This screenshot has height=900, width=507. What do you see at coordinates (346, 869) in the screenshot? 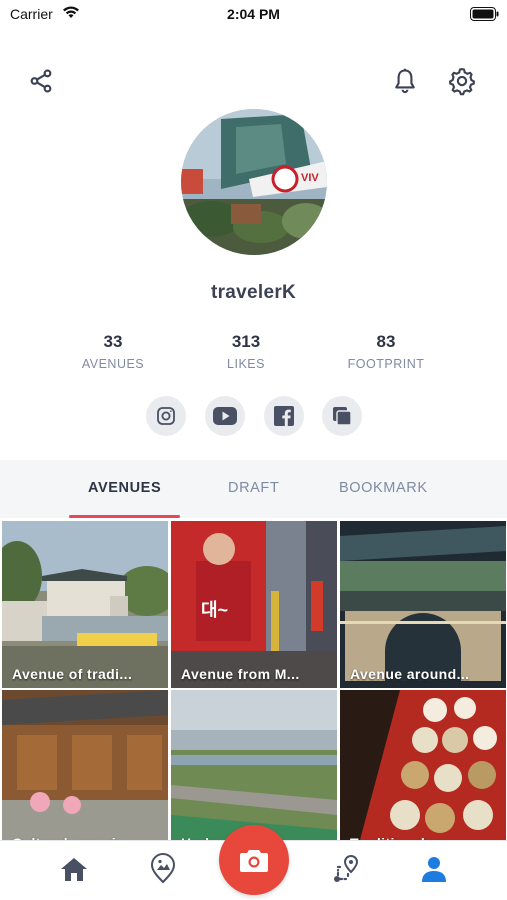
I see `route-icon` at bounding box center [346, 869].